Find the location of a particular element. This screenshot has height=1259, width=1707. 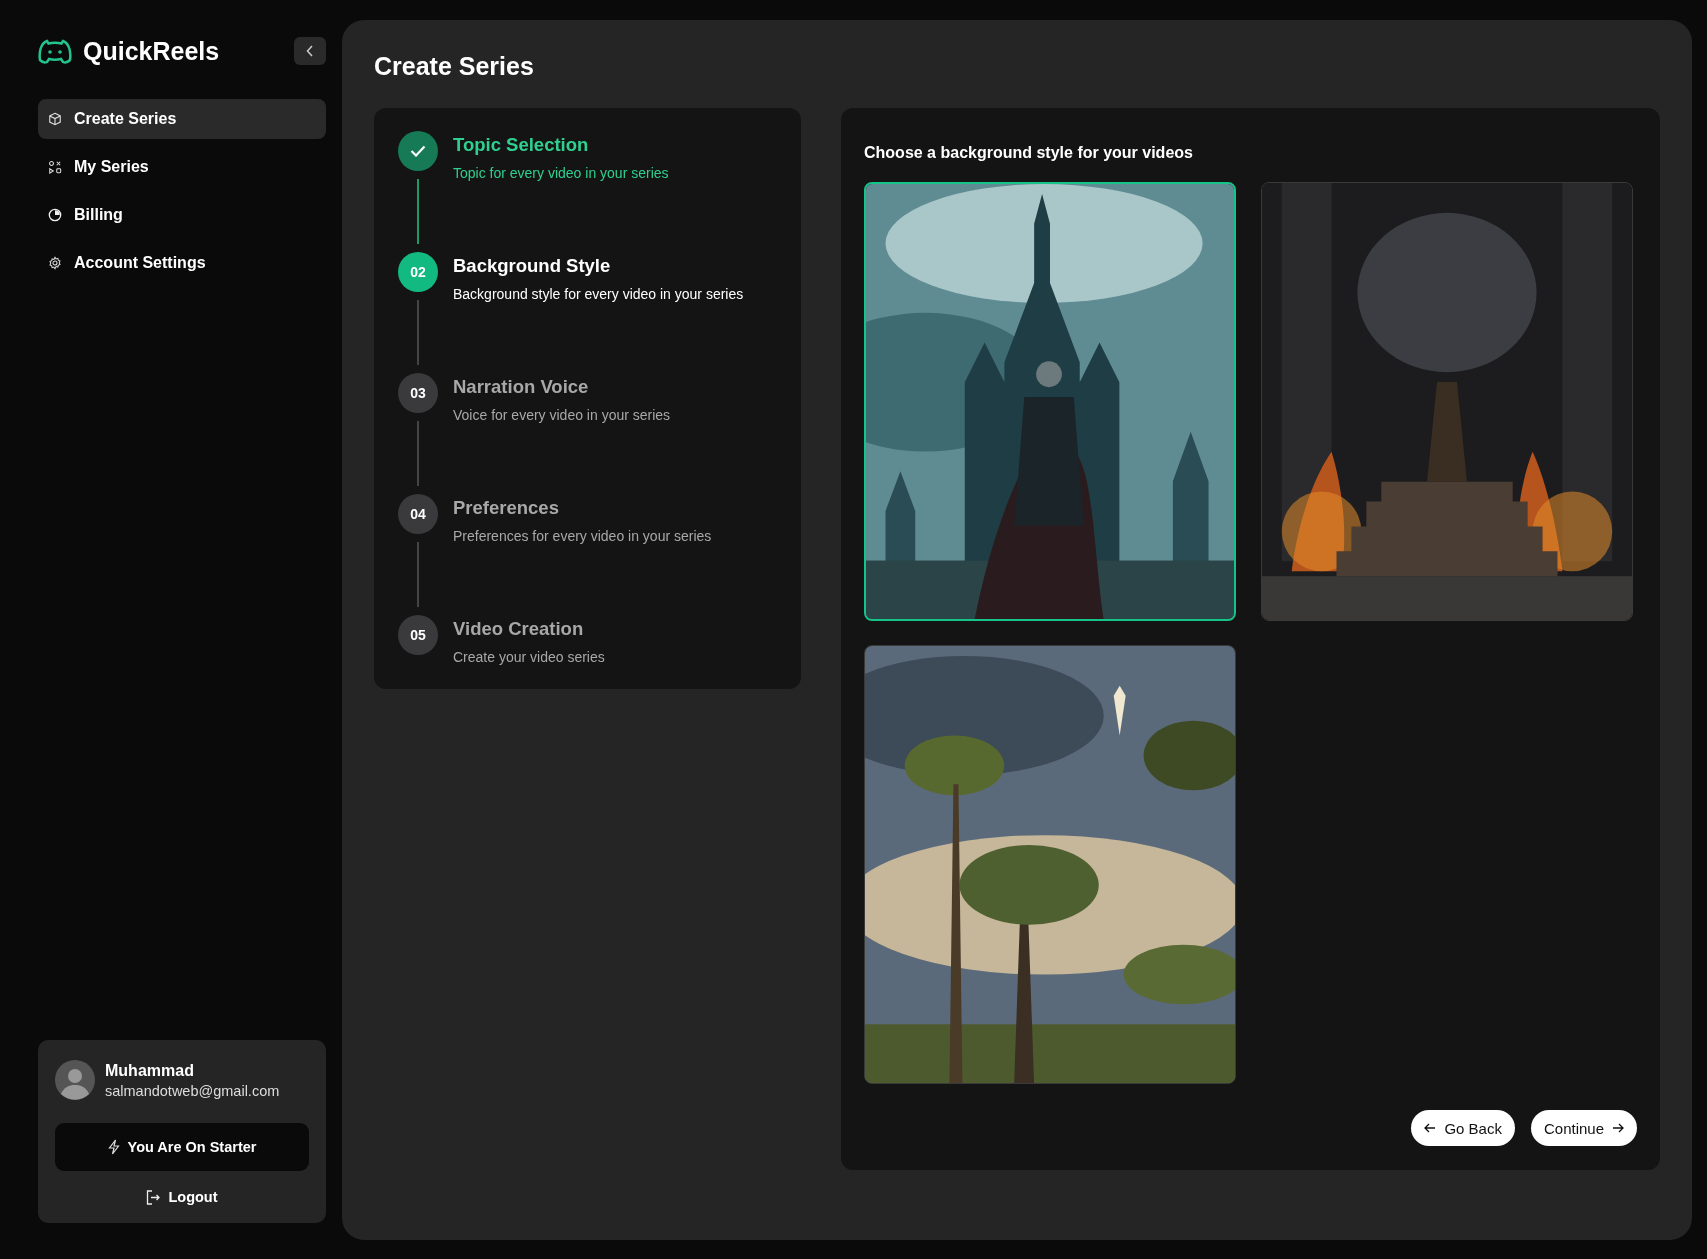

step-title: Background Style is located at coordinates (532, 266).